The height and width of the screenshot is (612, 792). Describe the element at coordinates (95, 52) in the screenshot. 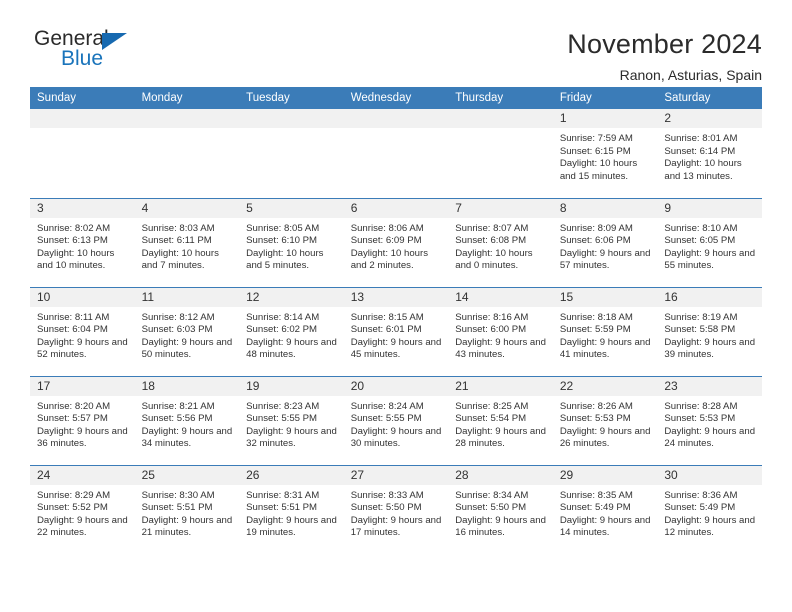

I see `brand-logo: General Blue` at that location.